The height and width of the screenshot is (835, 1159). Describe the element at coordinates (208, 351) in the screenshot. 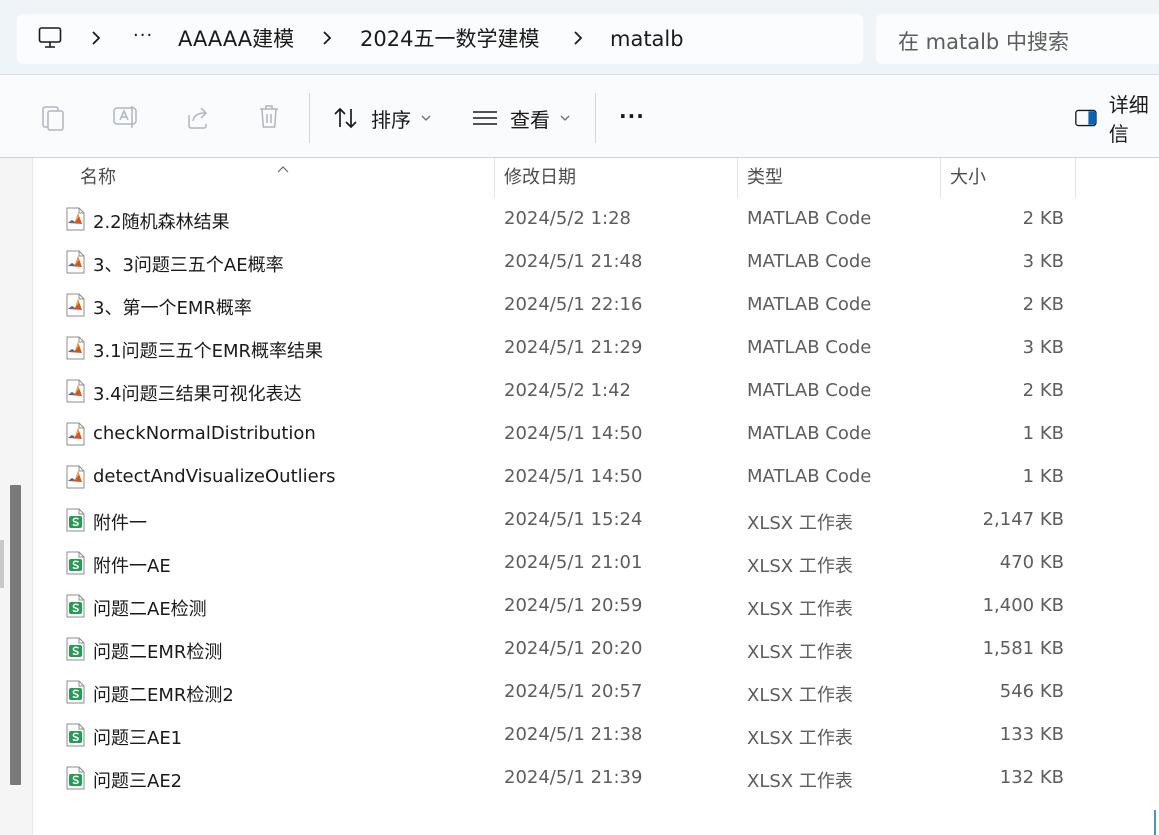

I see `file-name: 3.1问题三五个EMR概率结果` at that location.